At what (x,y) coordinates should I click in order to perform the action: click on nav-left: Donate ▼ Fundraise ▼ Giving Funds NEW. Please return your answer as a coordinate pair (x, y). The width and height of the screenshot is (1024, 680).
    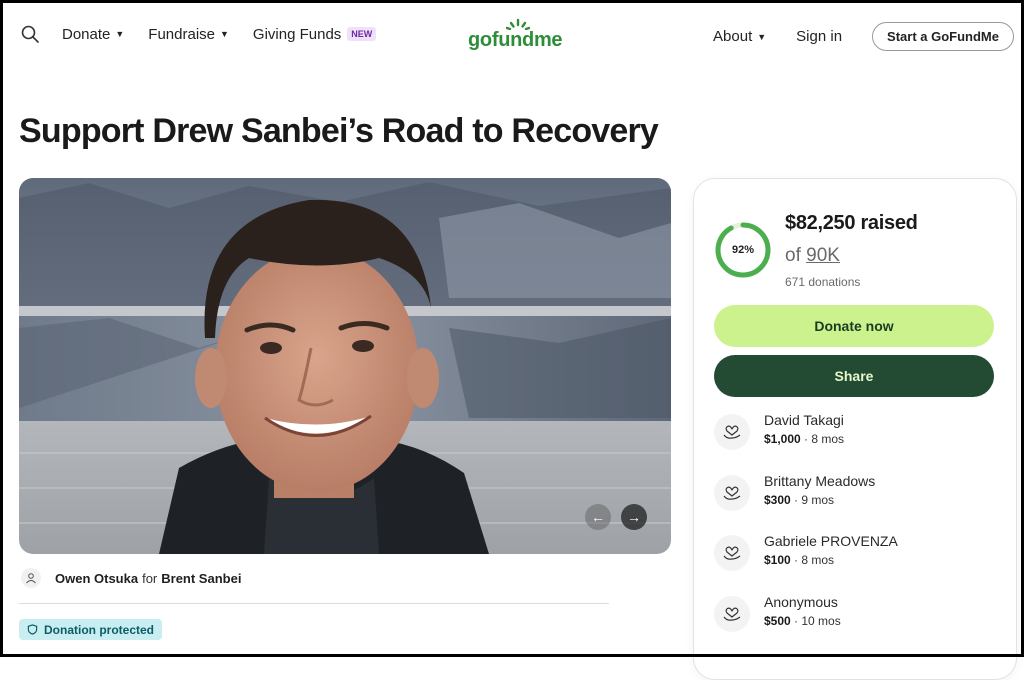
    Looking at the image, I should click on (210, 34).